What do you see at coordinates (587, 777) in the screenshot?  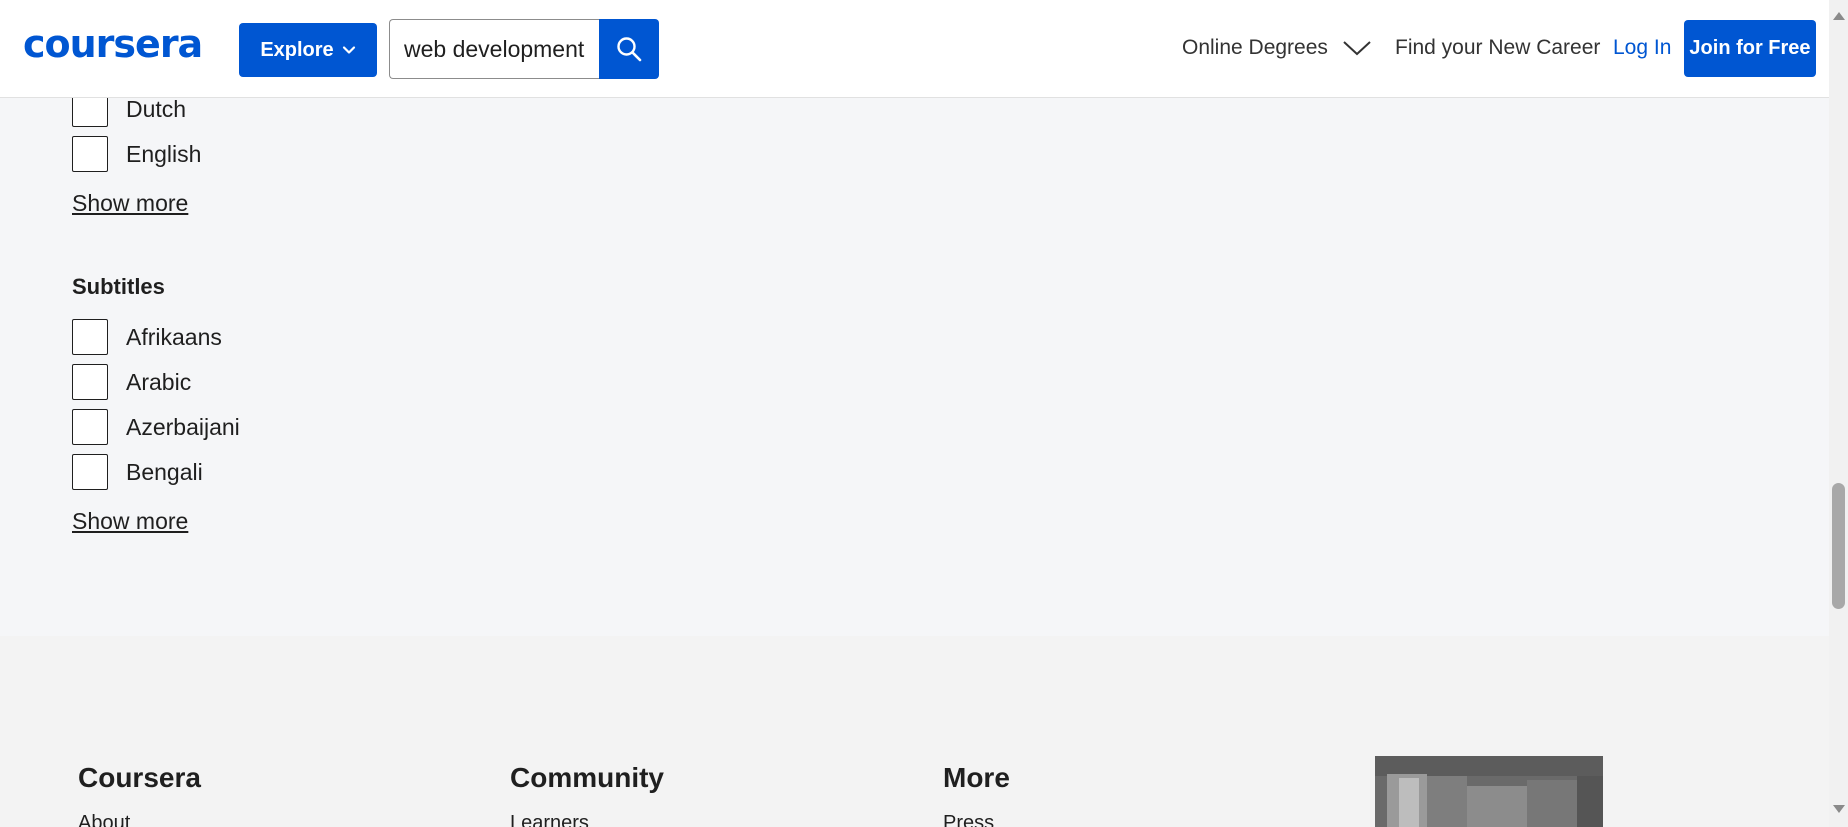 I see `footer-heading-community: Community` at bounding box center [587, 777].